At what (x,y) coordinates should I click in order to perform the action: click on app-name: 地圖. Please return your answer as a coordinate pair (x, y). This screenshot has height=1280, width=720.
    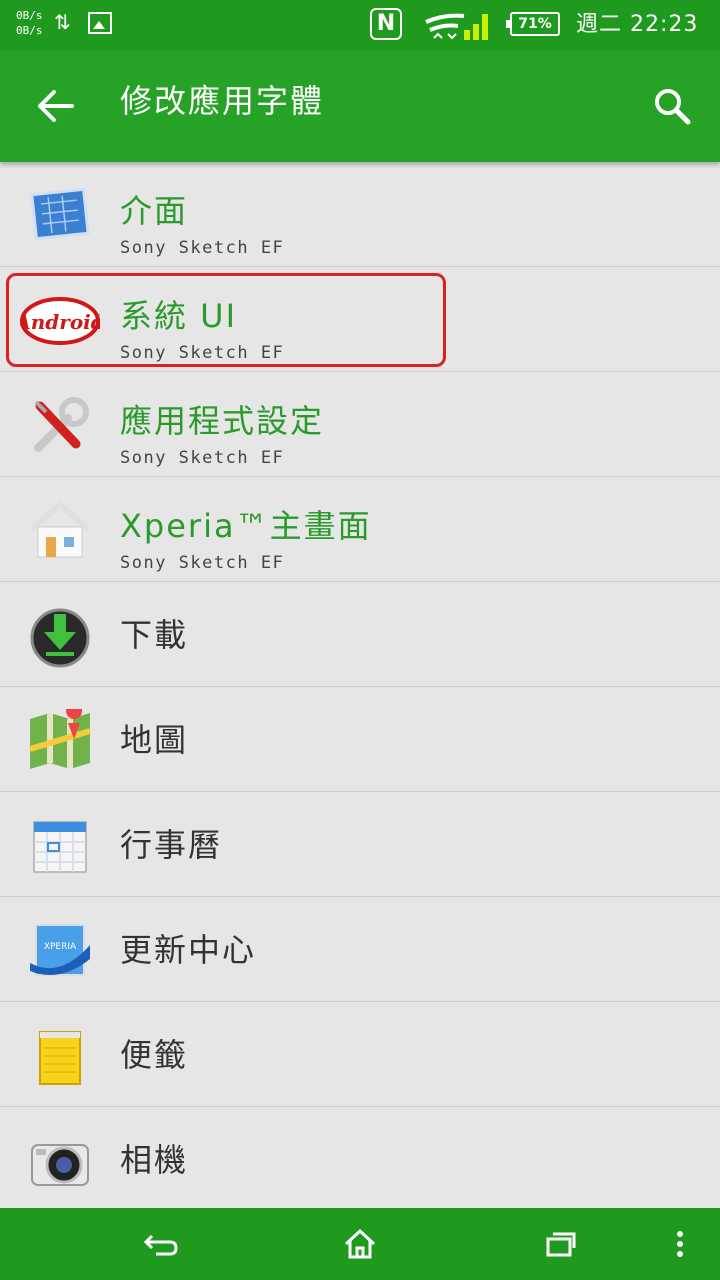
    Looking at the image, I should click on (154, 740).